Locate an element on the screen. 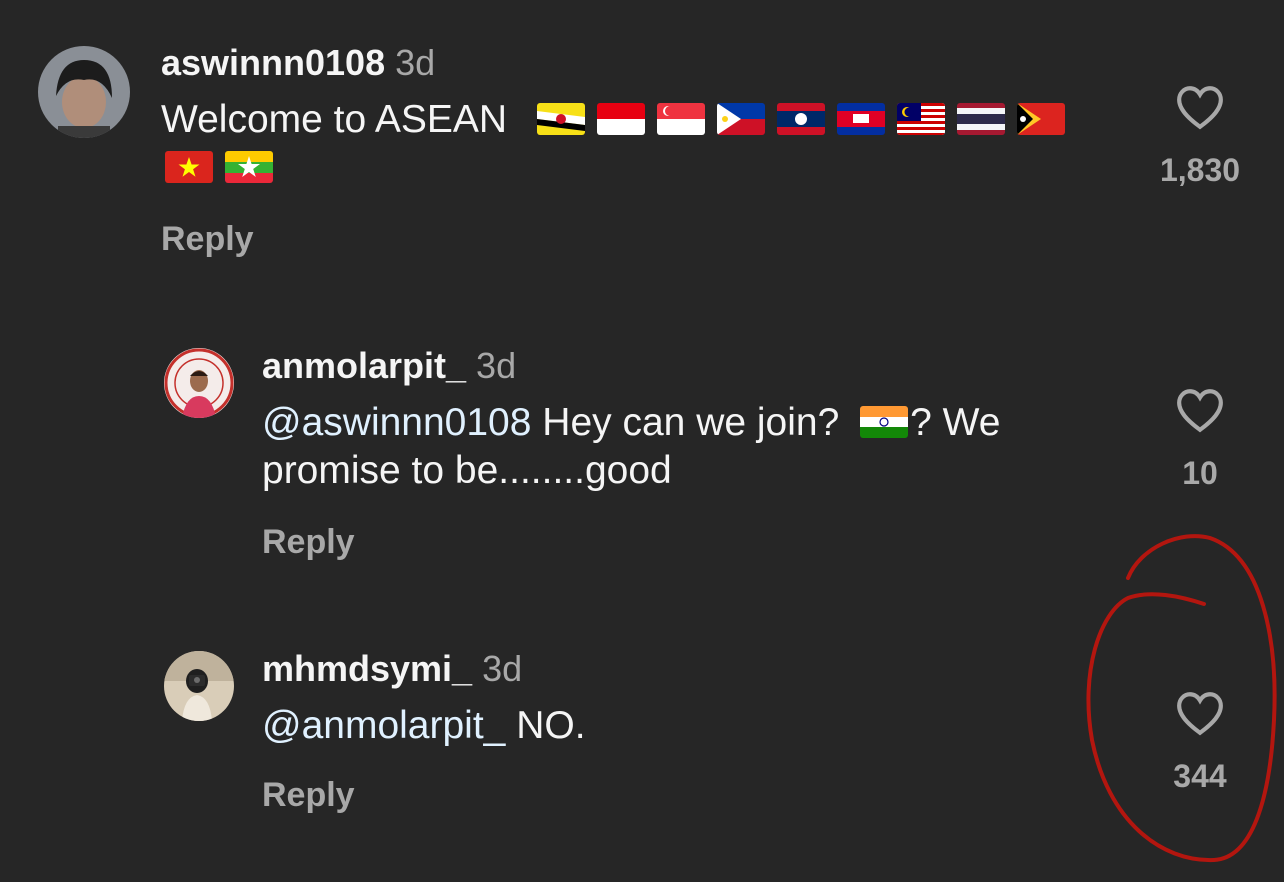 The image size is (1284, 882). comment-text-line: promise to be........good is located at coordinates (467, 470).